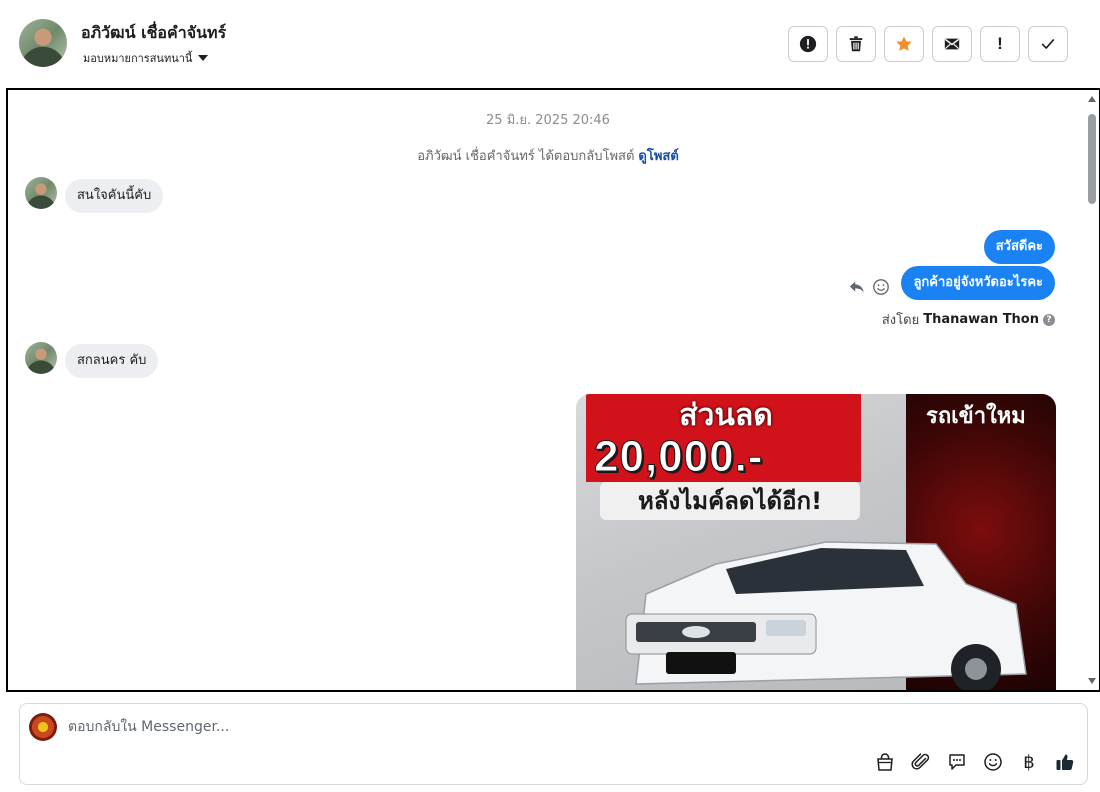 The height and width of the screenshot is (792, 1100). What do you see at coordinates (548, 120) in the screenshot?
I see `thread-timestamp: 25 มิ.ย. 2025 20:46` at bounding box center [548, 120].